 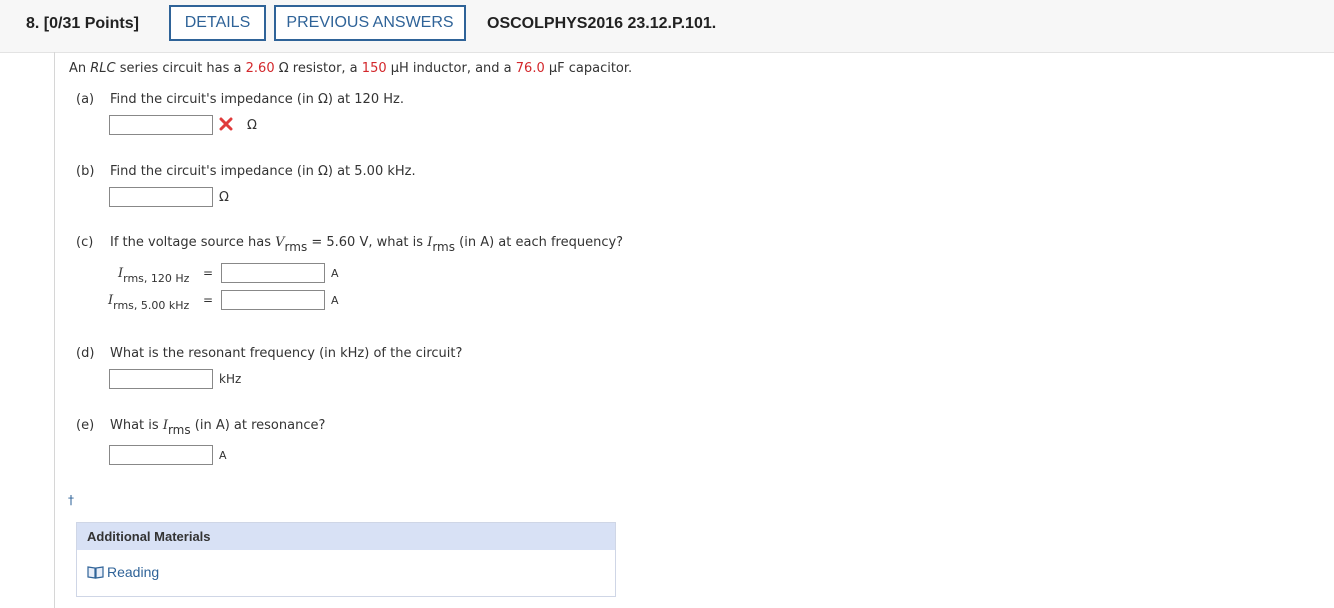 What do you see at coordinates (149, 302) in the screenshot?
I see `irms-5khz-label: Irms, 5.00 kHz` at bounding box center [149, 302].